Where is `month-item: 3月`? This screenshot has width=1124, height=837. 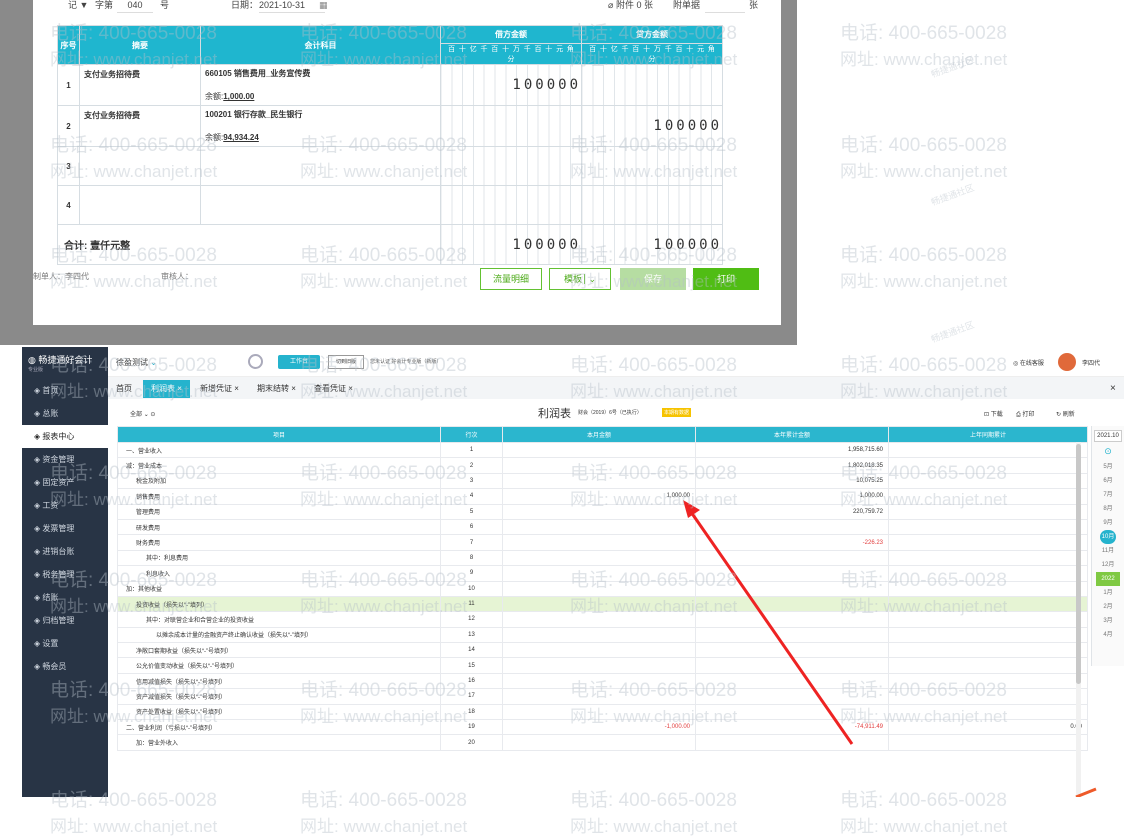
month-item: 3月 is located at coordinates (1108, 621).